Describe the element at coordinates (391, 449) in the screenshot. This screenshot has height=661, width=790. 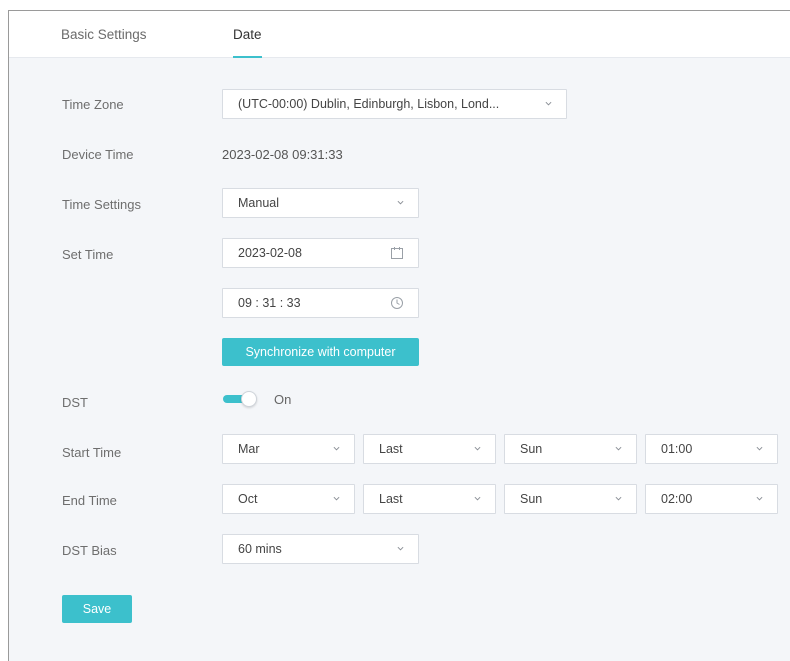
I see `start-week-value: Last` at that location.